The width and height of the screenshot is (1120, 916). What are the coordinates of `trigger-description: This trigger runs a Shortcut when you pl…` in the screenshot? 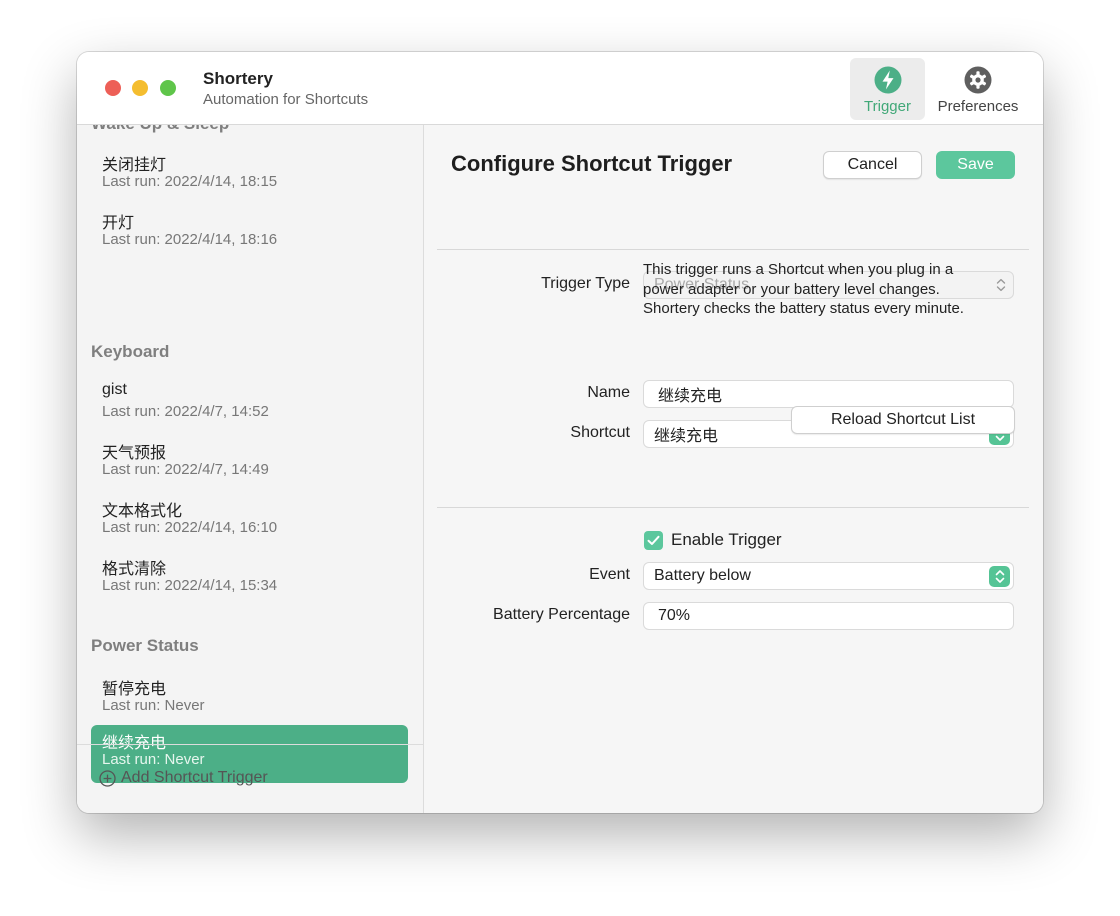 It's located at (833, 289).